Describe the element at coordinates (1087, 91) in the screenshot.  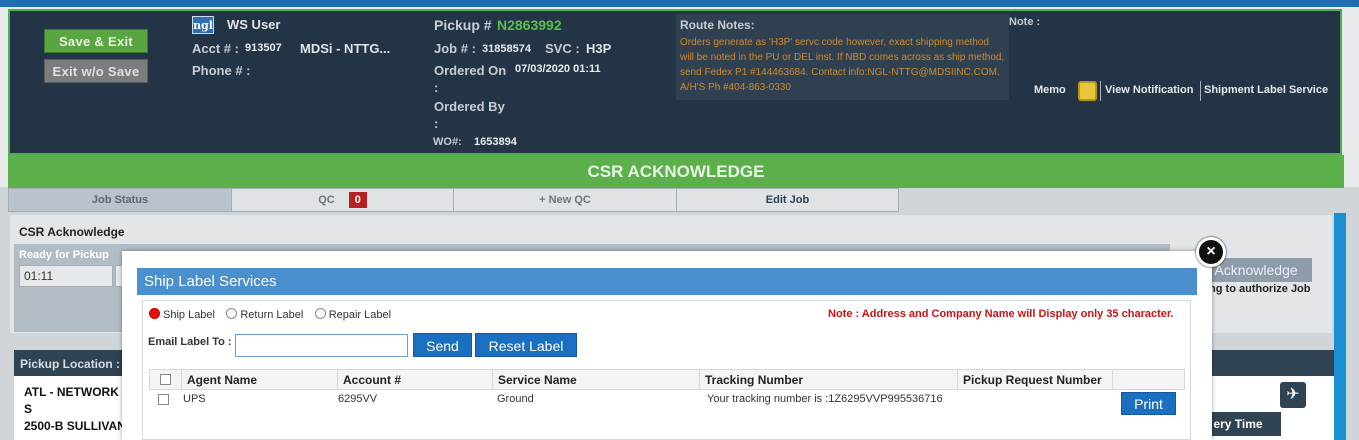
I see `memo-icon` at that location.